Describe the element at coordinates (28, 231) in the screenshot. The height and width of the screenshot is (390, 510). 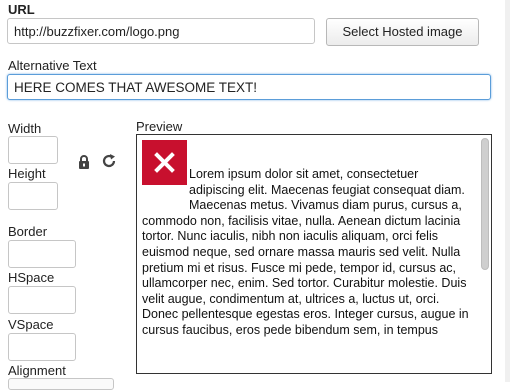
I see `border-label: Border` at that location.